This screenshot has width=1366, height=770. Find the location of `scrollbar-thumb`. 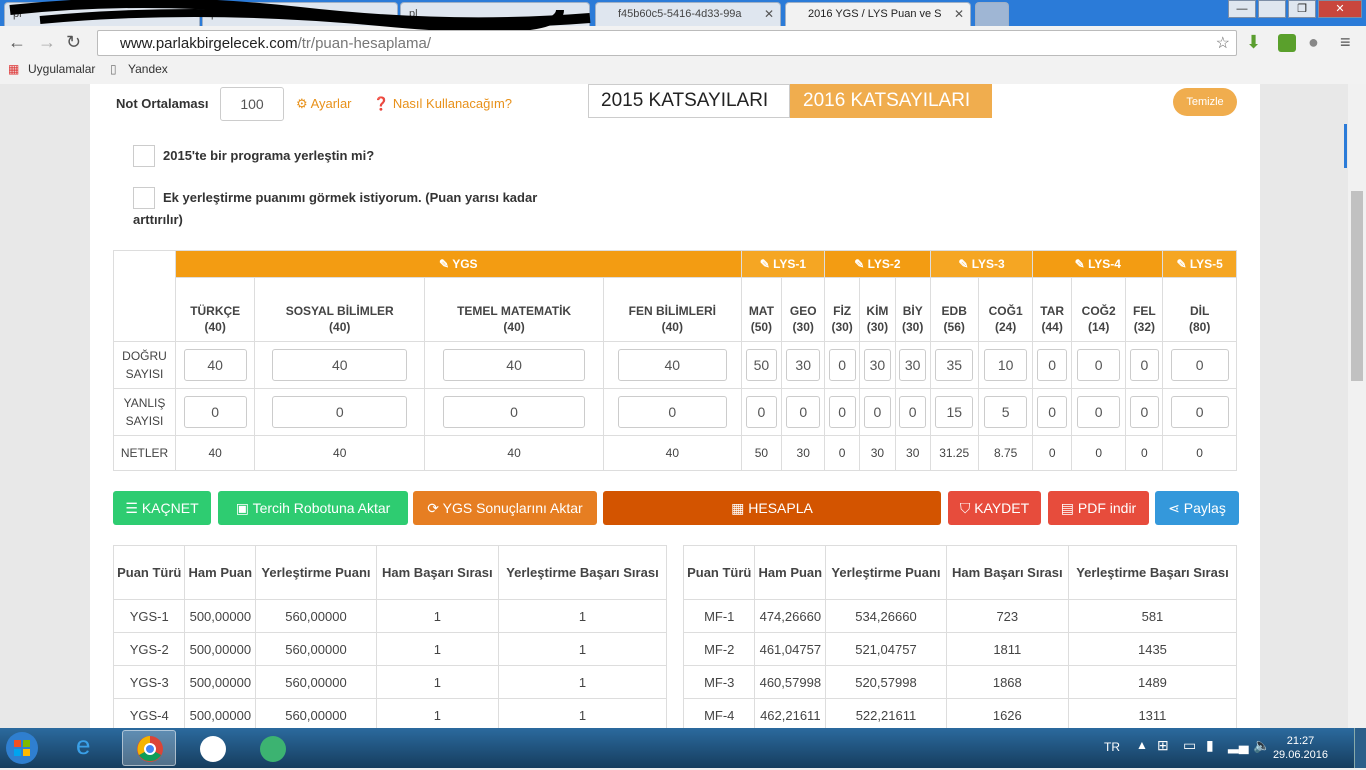

scrollbar-thumb is located at coordinates (1357, 286).